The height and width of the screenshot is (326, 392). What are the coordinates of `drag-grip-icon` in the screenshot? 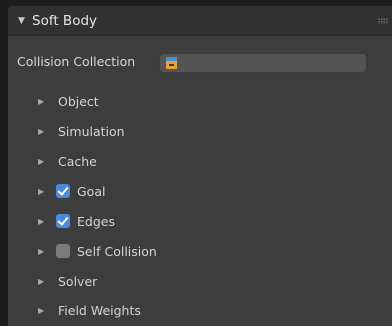 It's located at (383, 21).